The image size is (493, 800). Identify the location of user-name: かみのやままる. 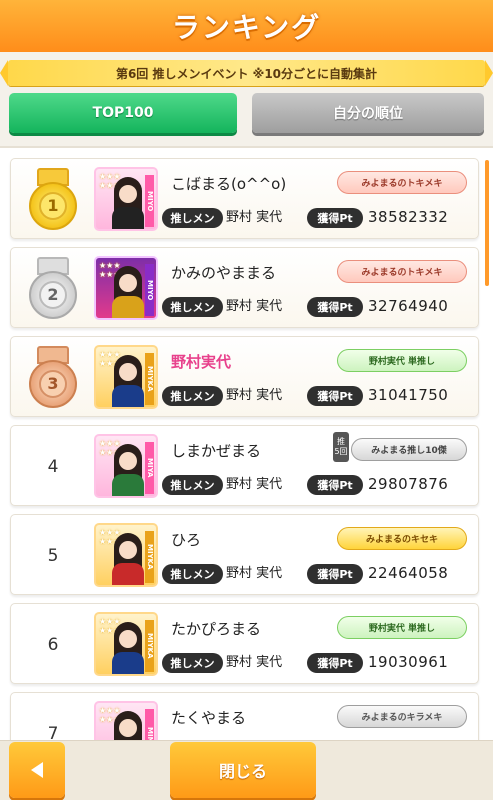
(224, 273).